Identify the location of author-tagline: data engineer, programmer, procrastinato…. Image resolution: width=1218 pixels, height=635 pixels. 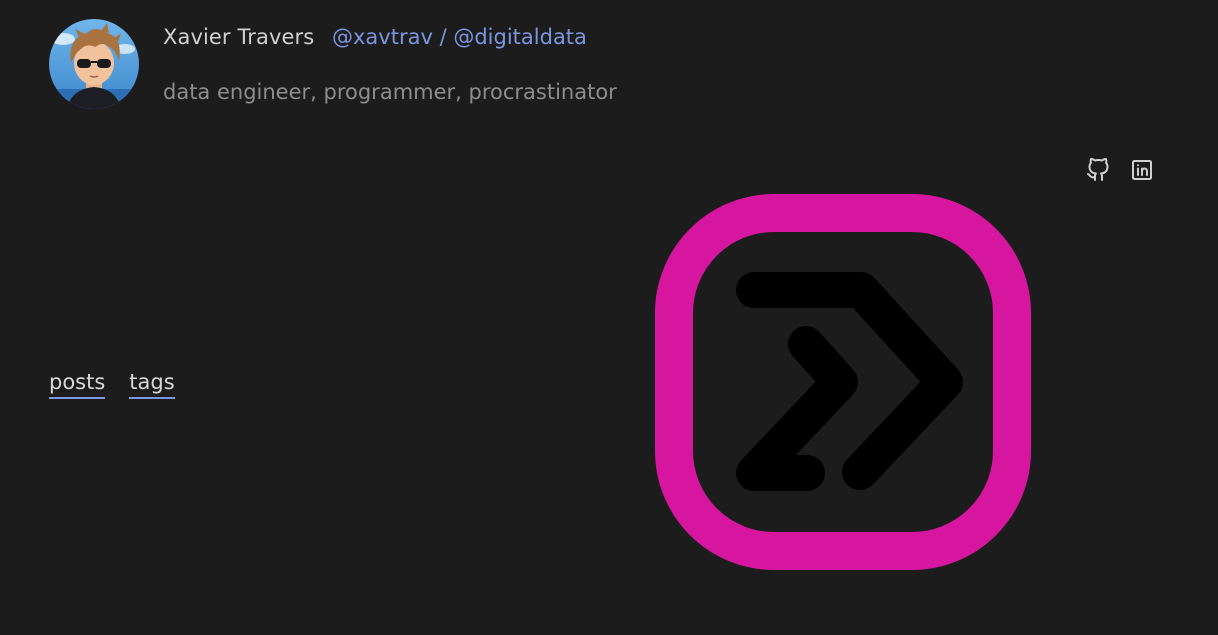
(390, 92).